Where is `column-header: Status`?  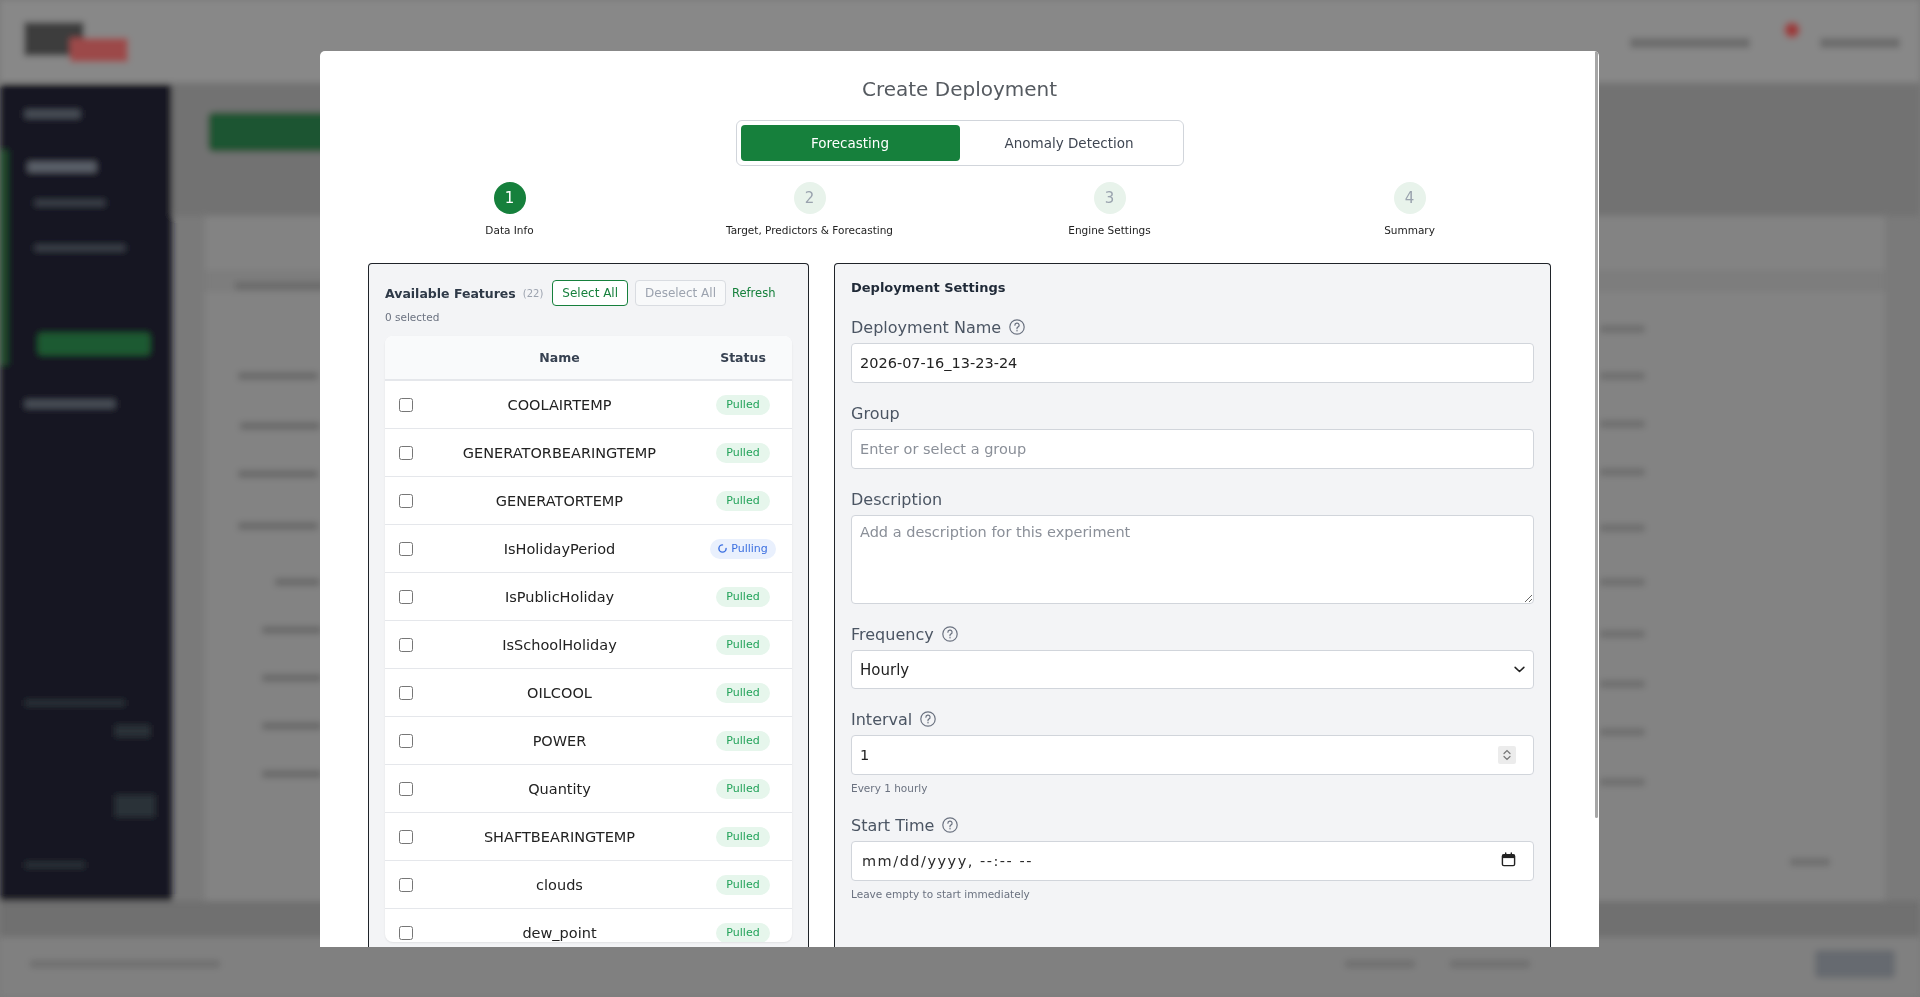
column-header: Status is located at coordinates (743, 357).